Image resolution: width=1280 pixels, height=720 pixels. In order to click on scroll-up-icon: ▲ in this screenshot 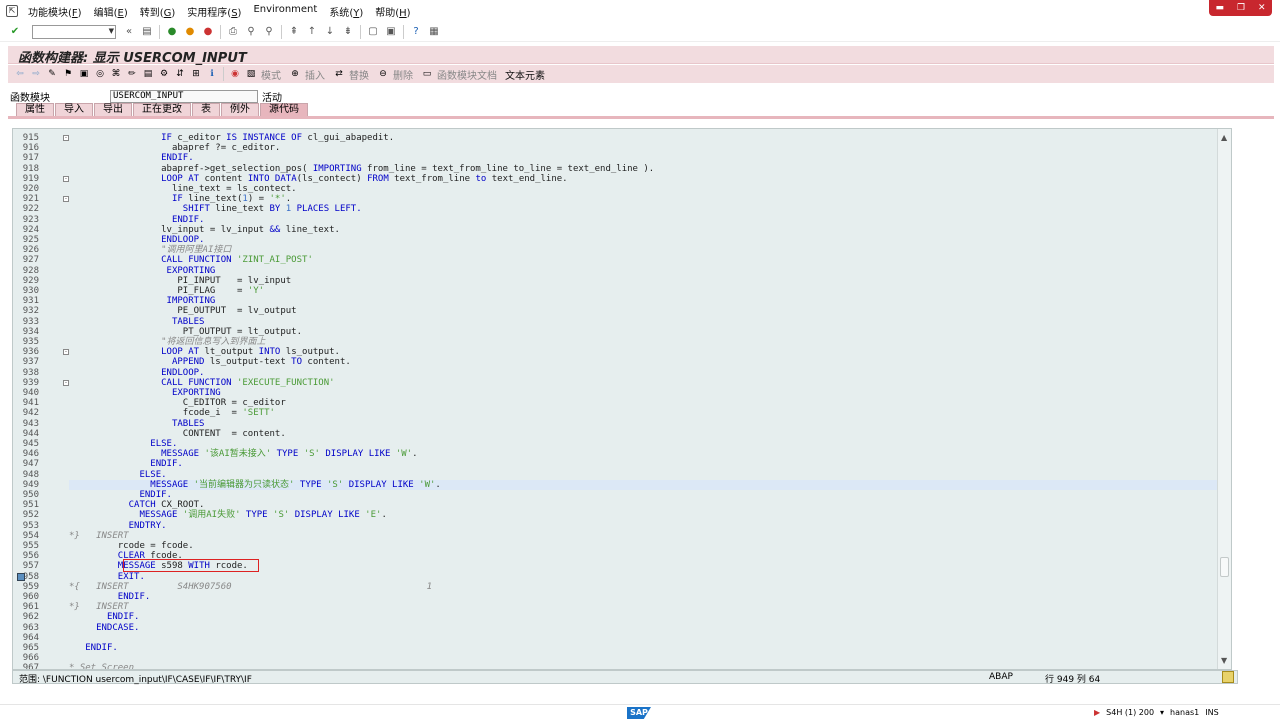, I will do `click(1224, 137)`.